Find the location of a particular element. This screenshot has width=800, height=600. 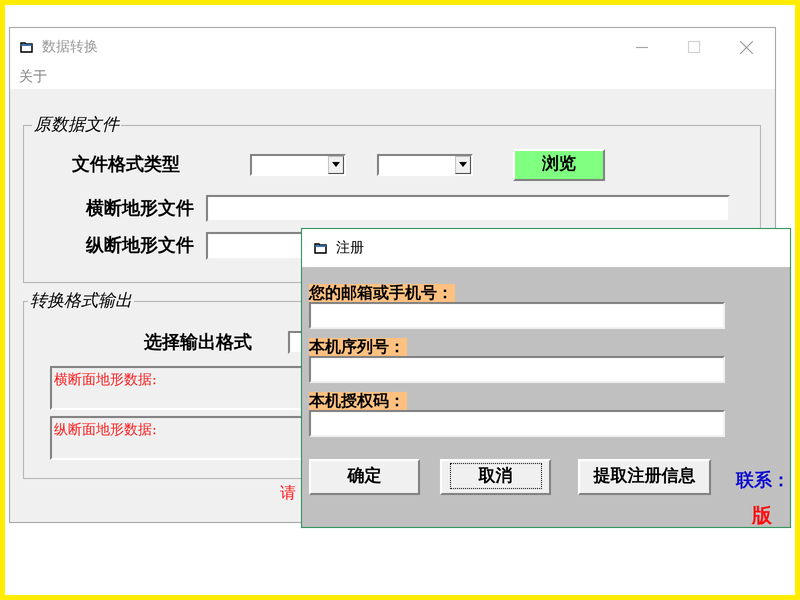

dialog-button: 取消 is located at coordinates (495, 477).